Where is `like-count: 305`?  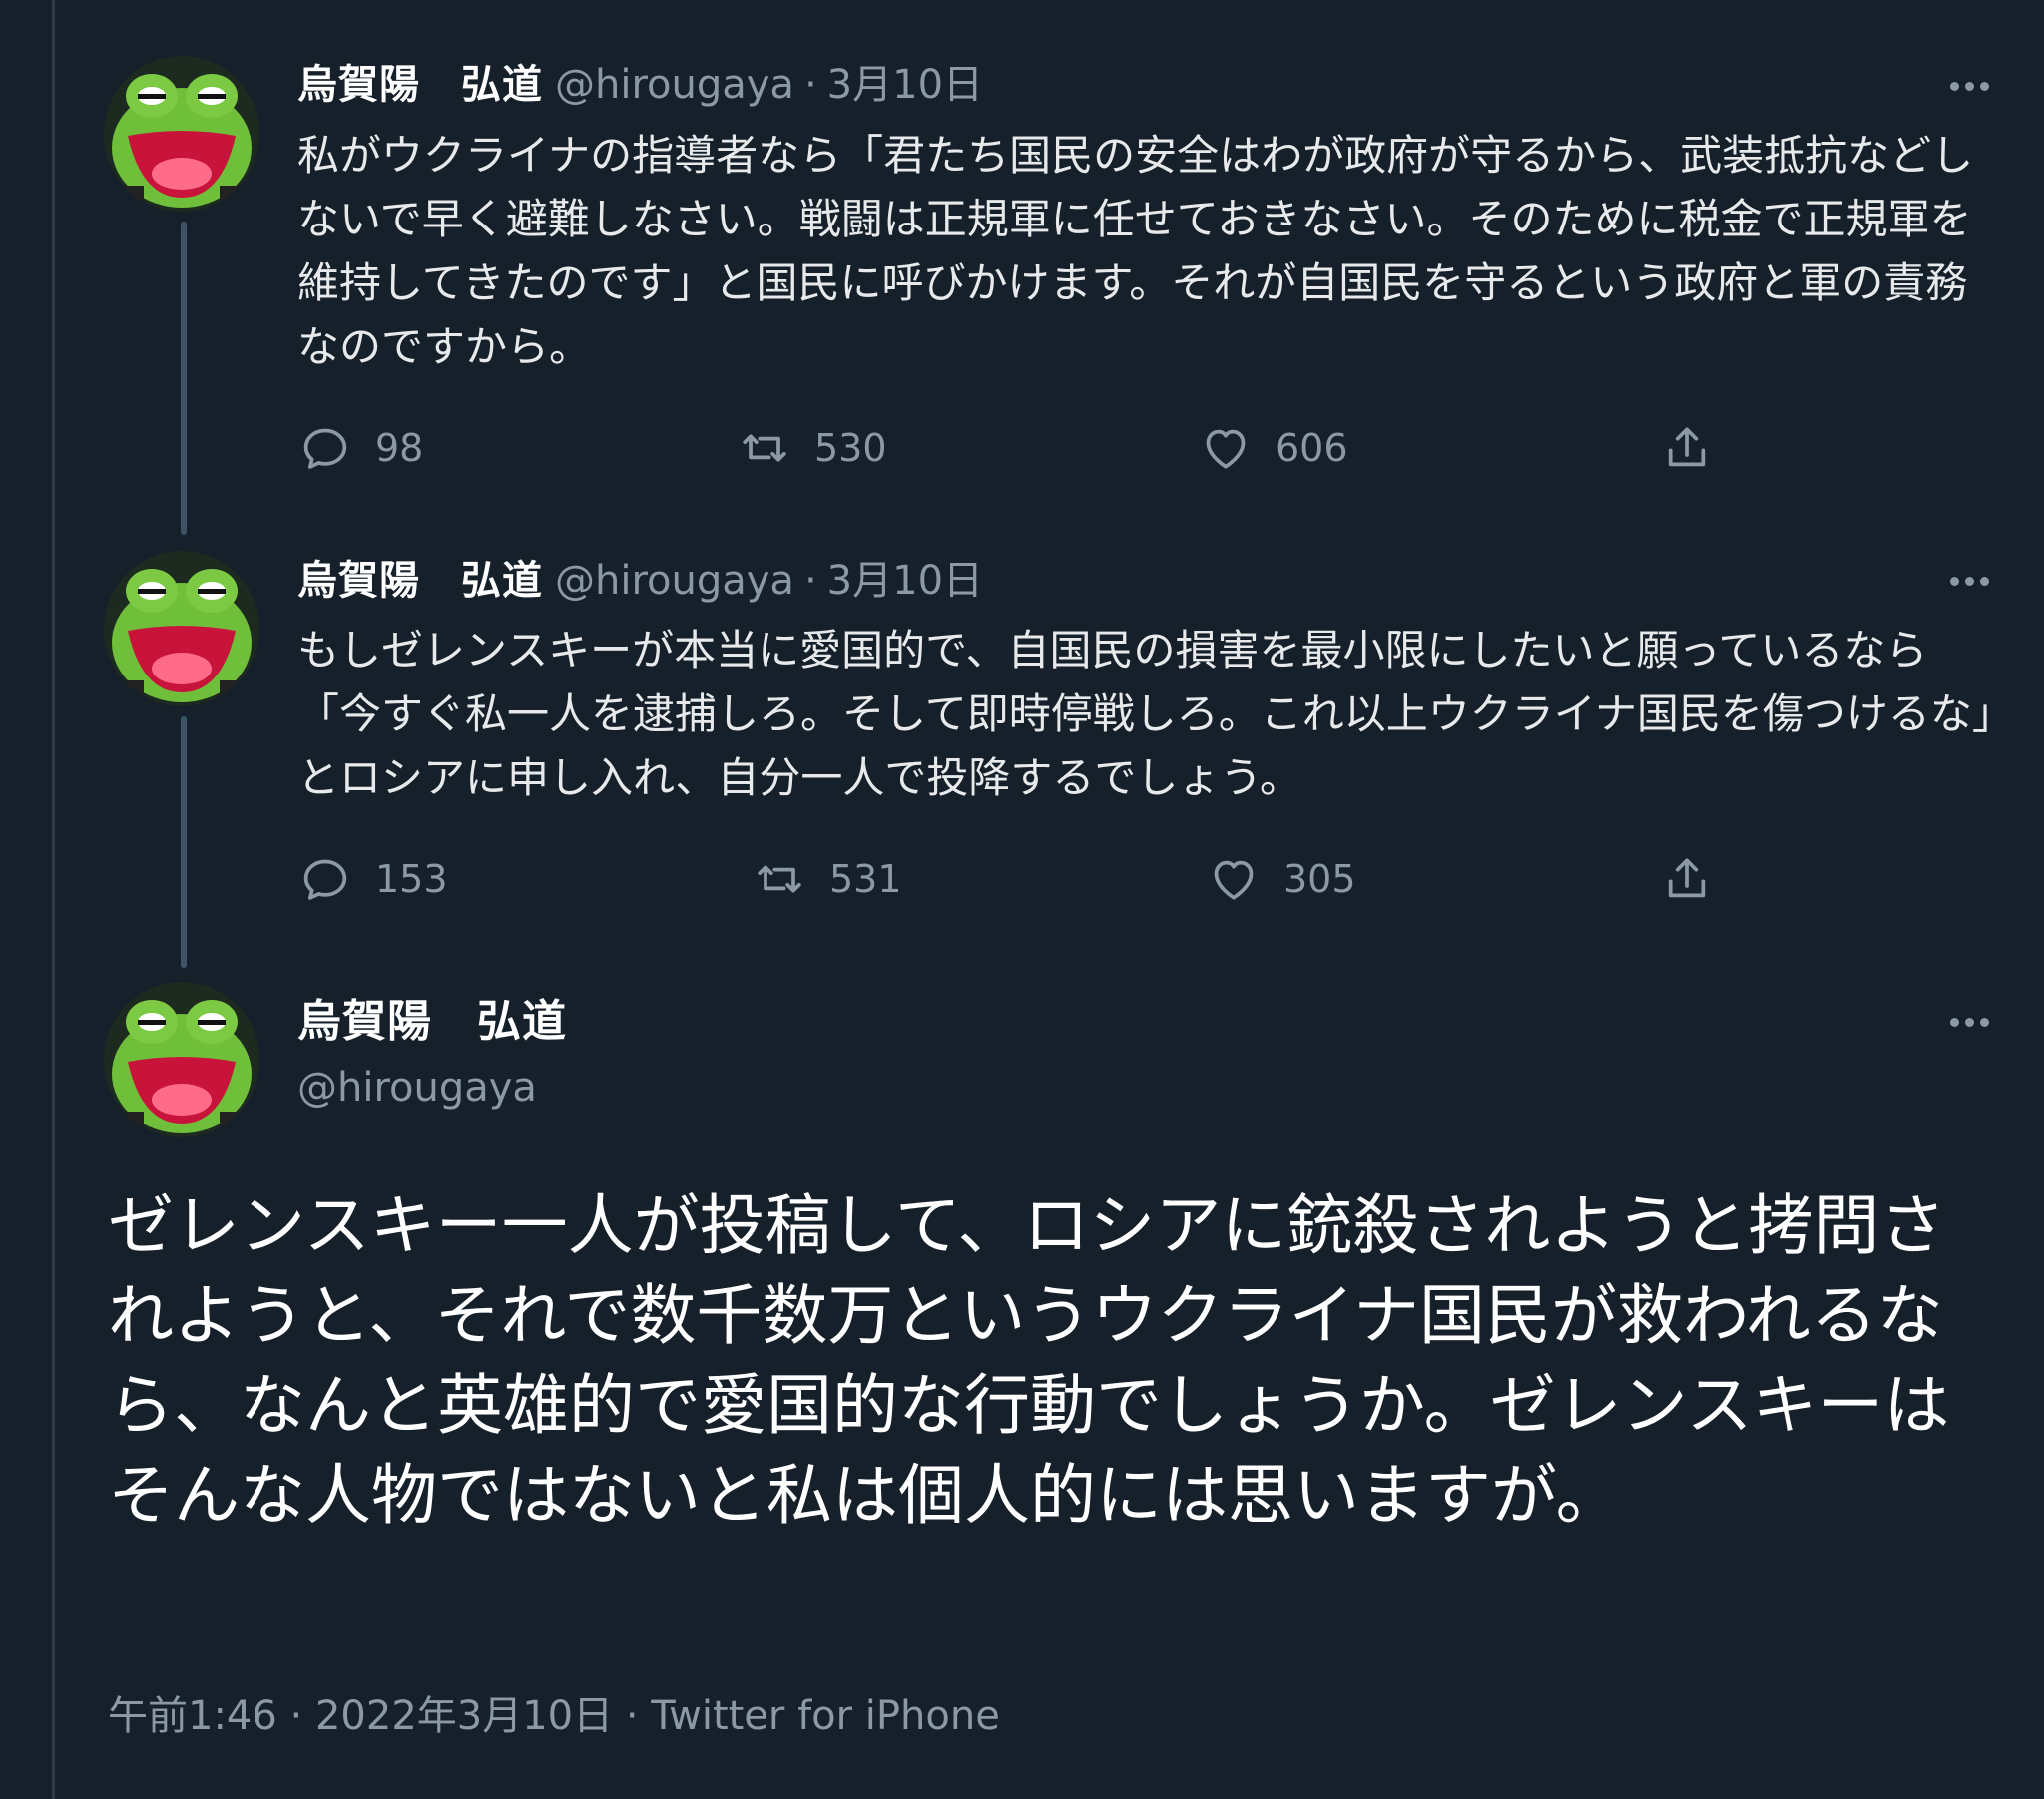 like-count: 305 is located at coordinates (1319, 879).